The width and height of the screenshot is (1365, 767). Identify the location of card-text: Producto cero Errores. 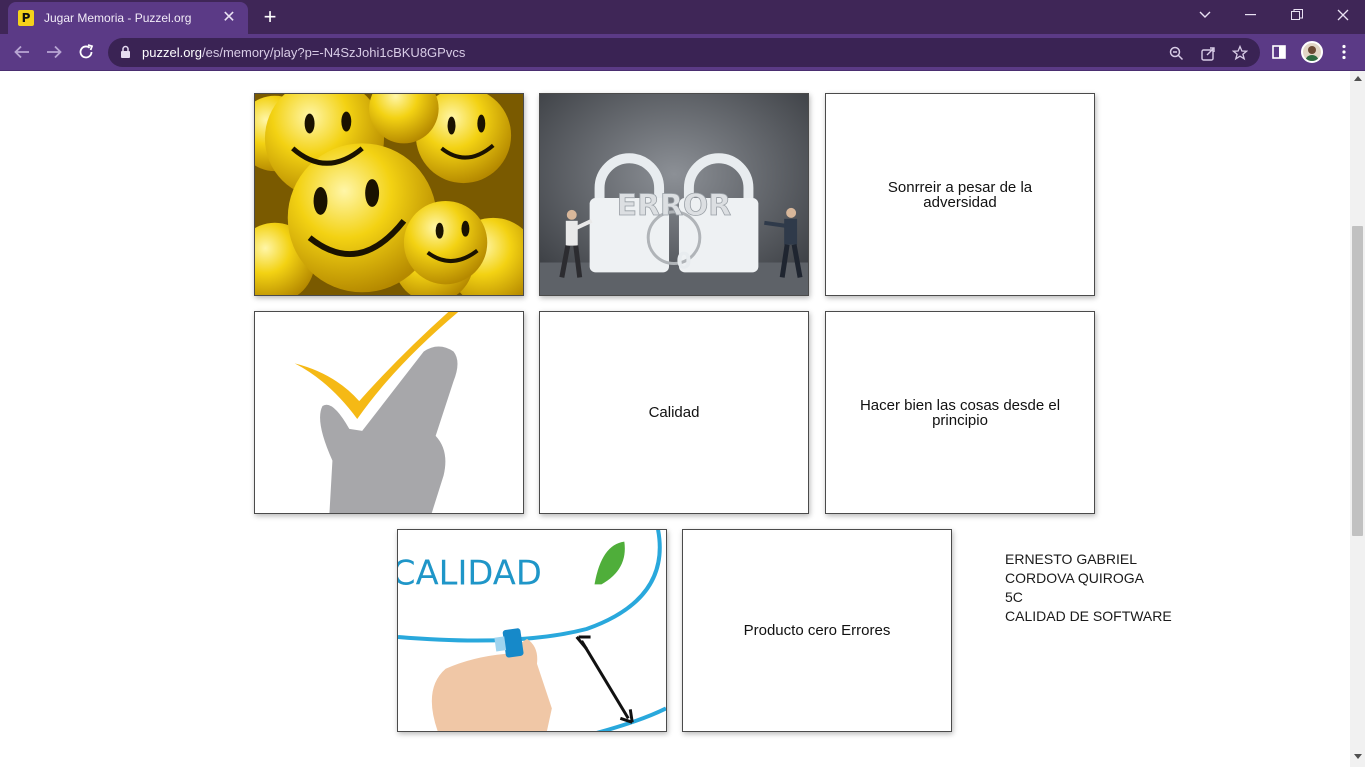
(817, 630).